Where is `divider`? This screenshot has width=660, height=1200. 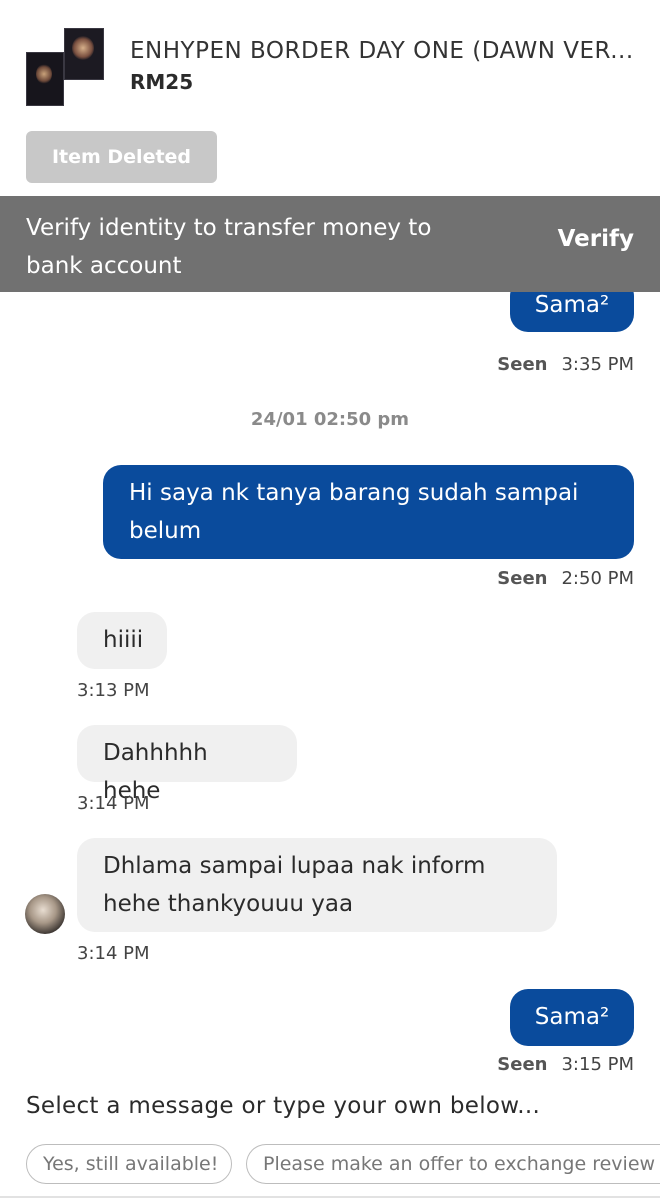
divider is located at coordinates (330, 1197).